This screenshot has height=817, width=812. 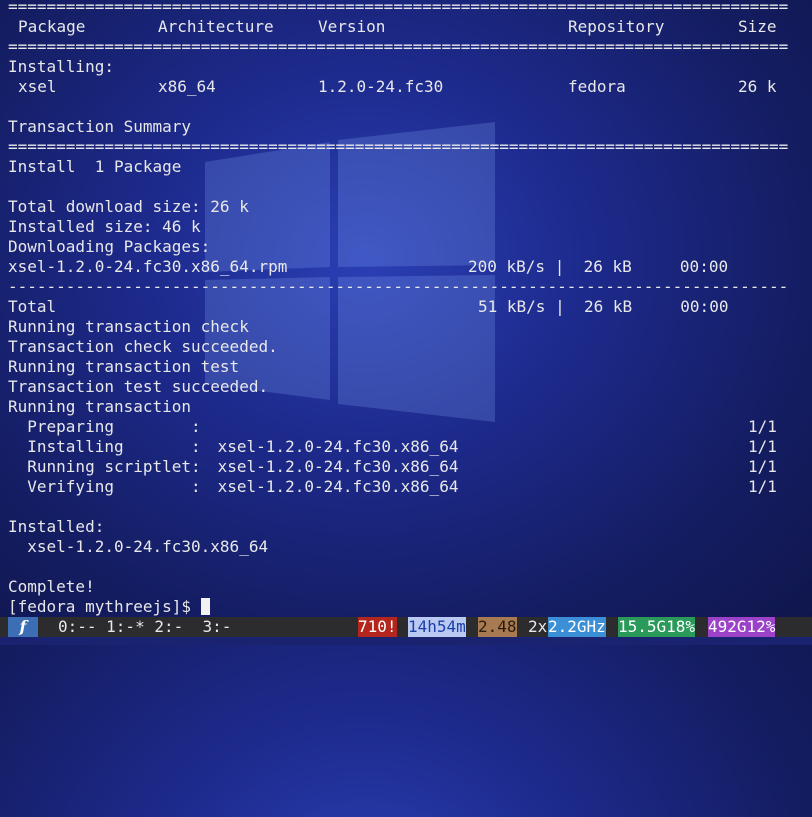 I want to click on total-label: Total, so click(x=32, y=306).